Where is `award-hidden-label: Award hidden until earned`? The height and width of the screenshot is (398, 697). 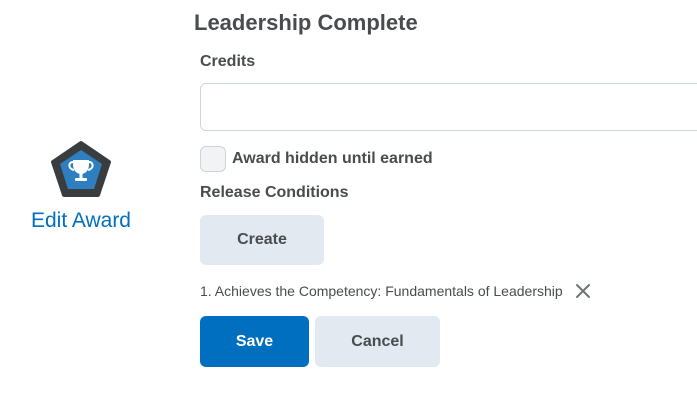 award-hidden-label: Award hidden until earned is located at coordinates (332, 159).